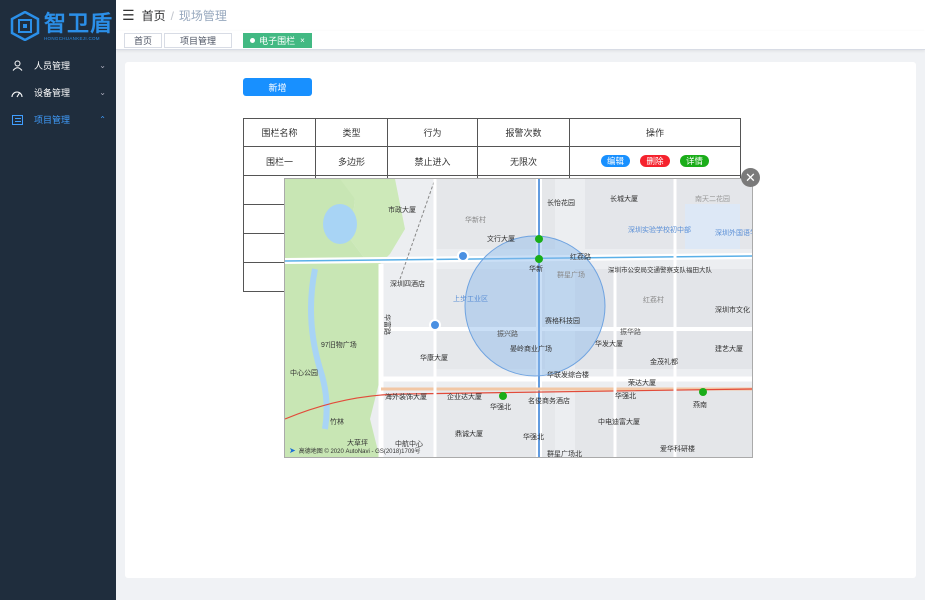 Image resolution: width=925 pixels, height=600 pixels. What do you see at coordinates (464, 396) in the screenshot?
I see `map-label: 企业达大厦` at bounding box center [464, 396].